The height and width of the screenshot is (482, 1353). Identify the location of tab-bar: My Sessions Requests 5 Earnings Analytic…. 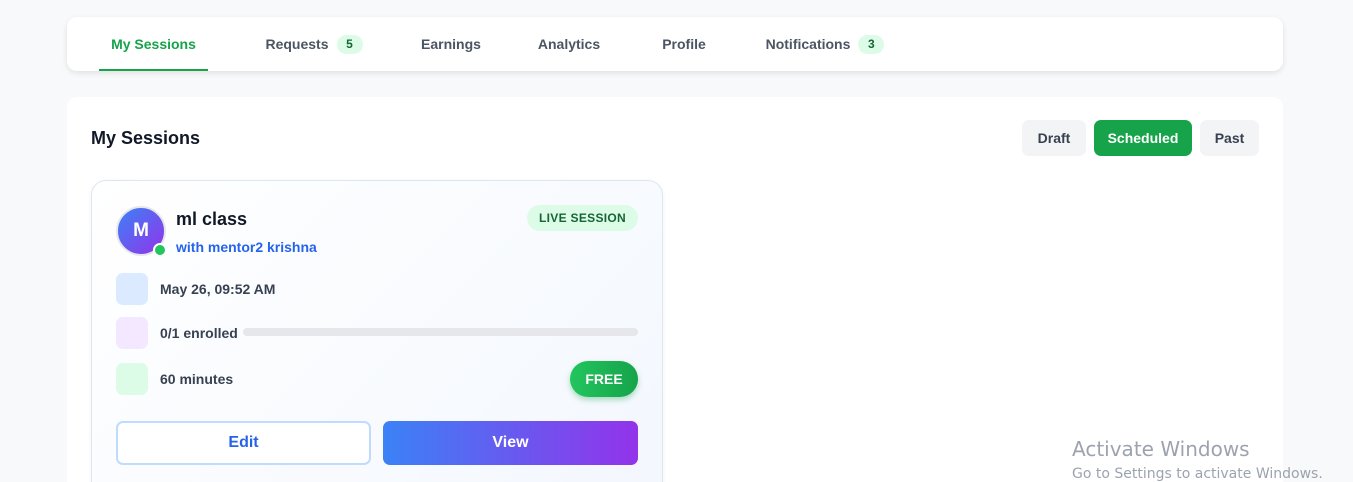
(675, 44).